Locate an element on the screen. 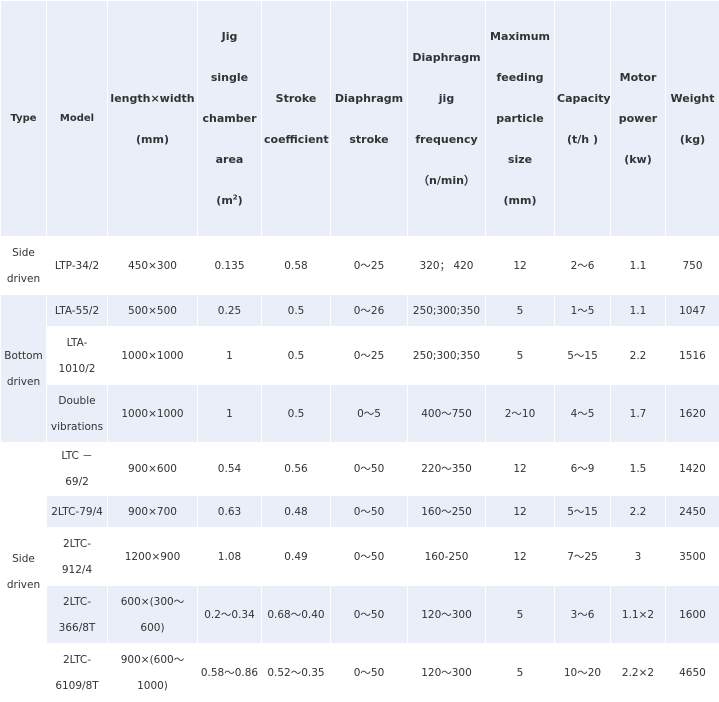 The width and height of the screenshot is (719, 702). header-length-width: length×width(mm) is located at coordinates (153, 119).